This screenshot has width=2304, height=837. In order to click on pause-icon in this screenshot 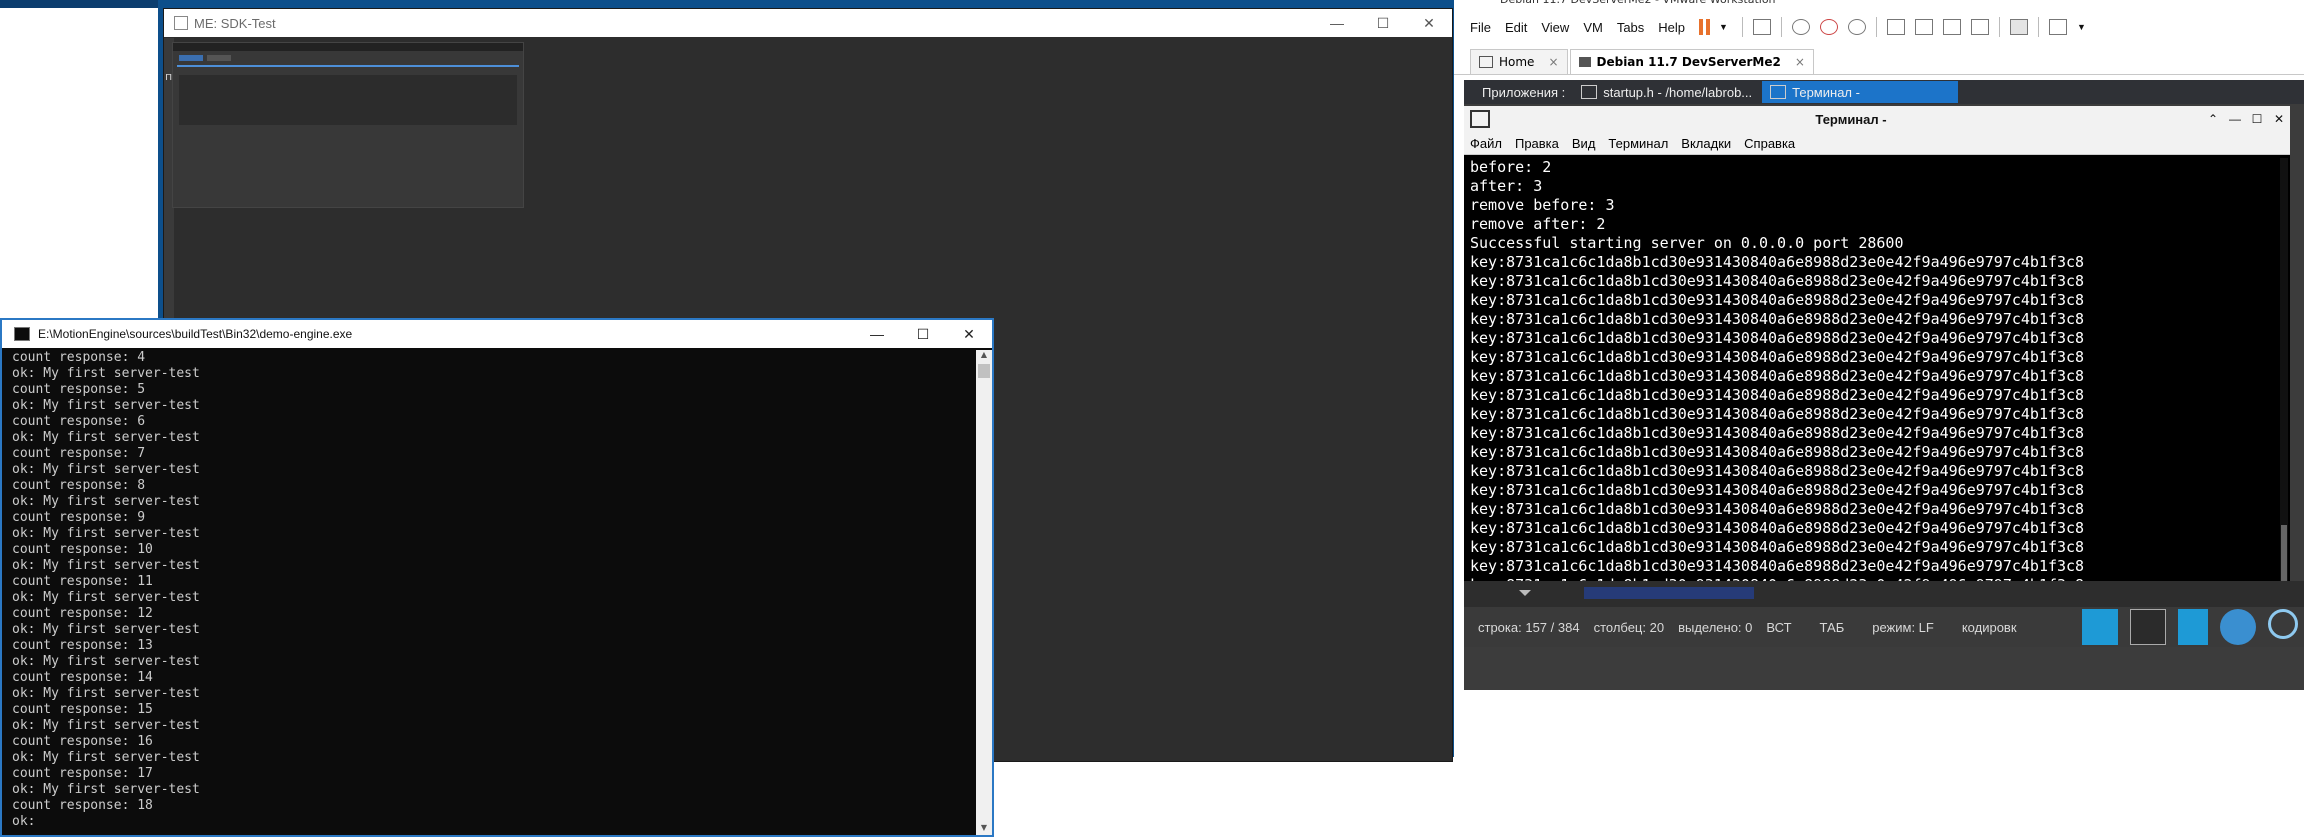, I will do `click(1706, 27)`.